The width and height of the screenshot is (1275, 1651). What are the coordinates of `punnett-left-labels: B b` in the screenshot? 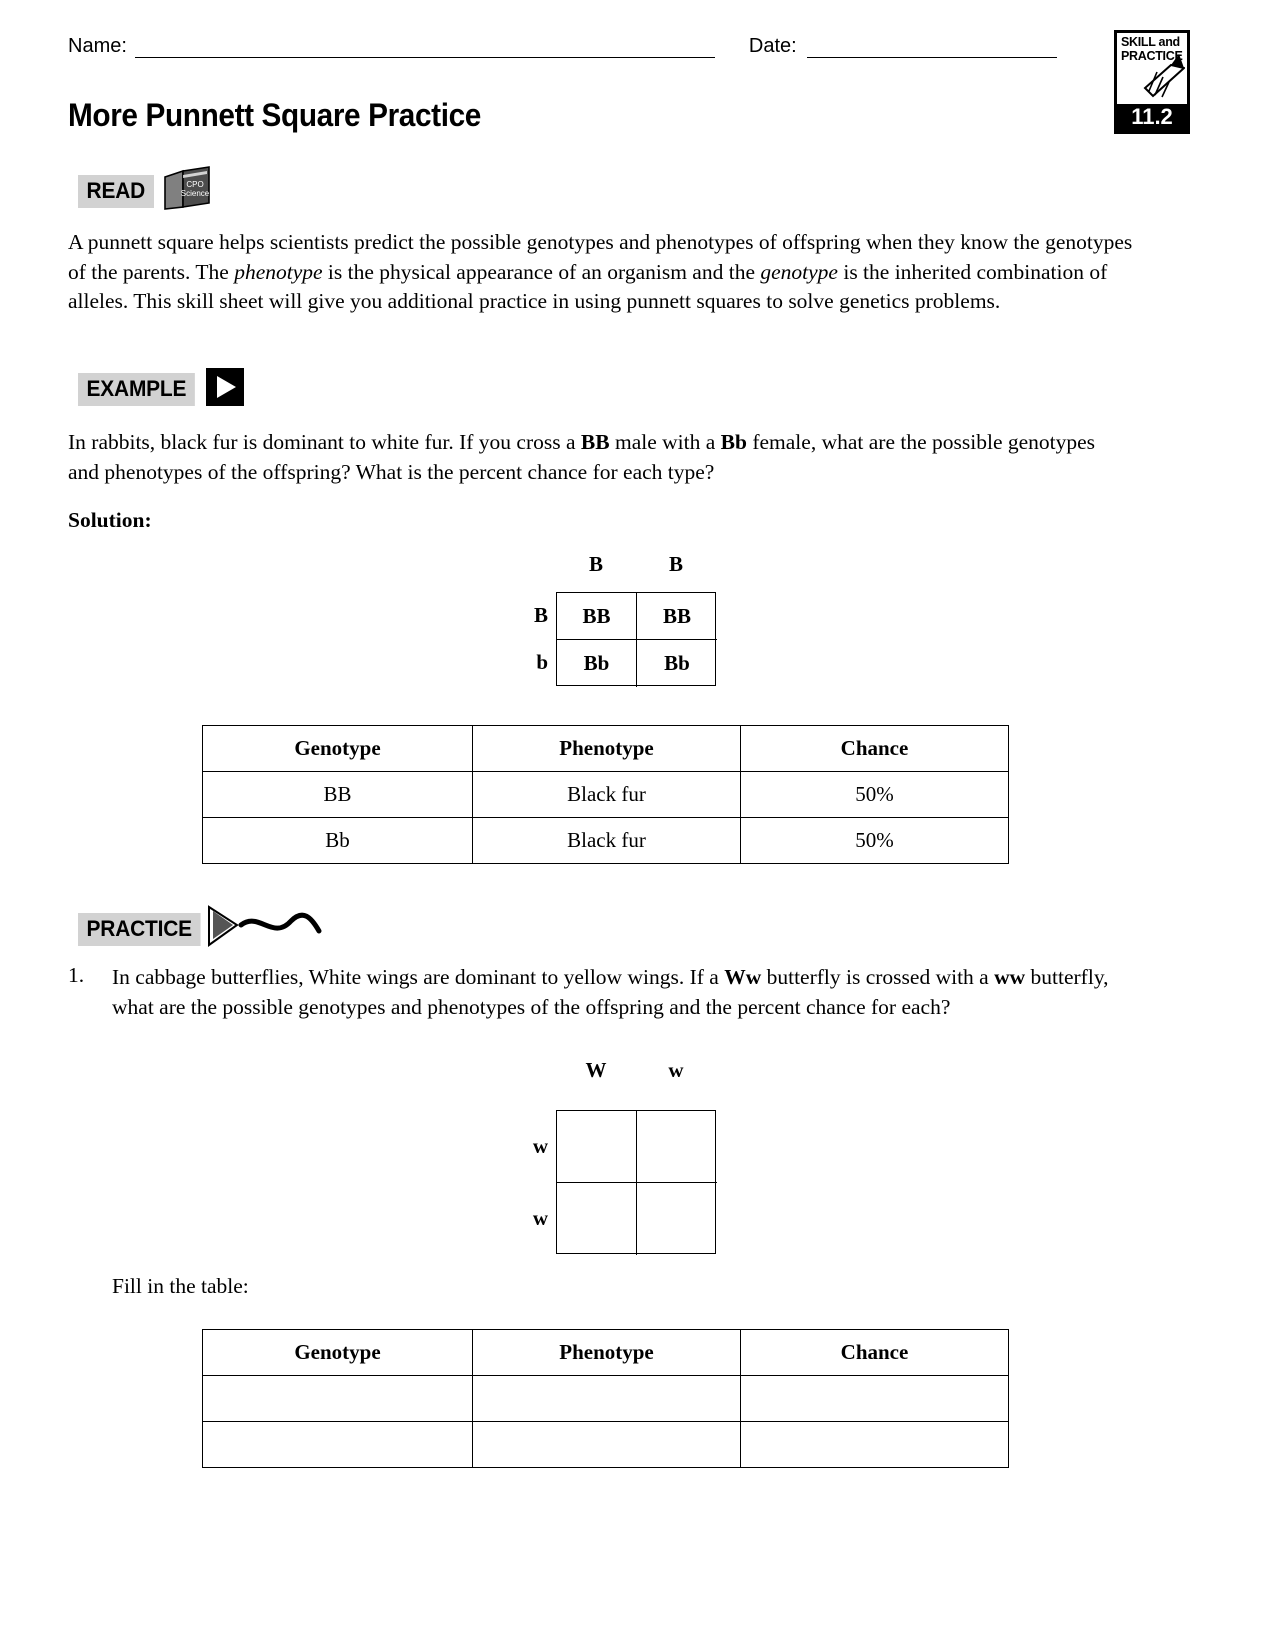 It's located at (528, 639).